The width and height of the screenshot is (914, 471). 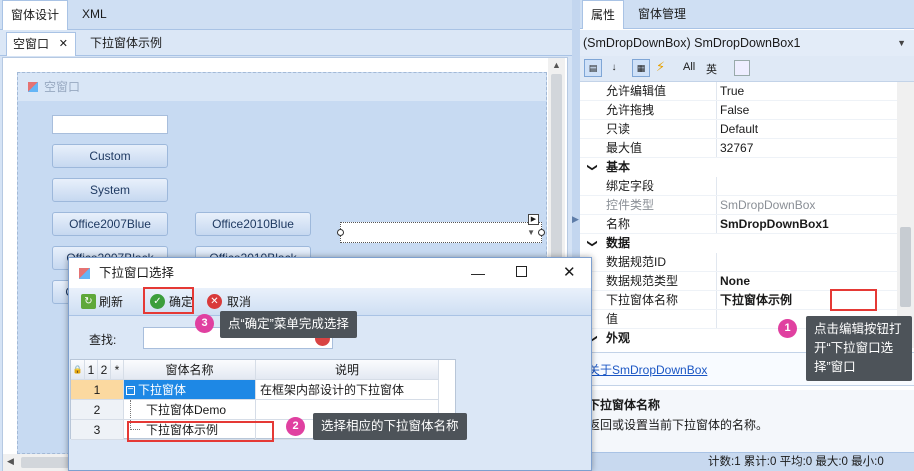 I want to click on table-row: 1− 下拉窗体 在框架内部设计的下拉窗体, so click(x=255, y=390).